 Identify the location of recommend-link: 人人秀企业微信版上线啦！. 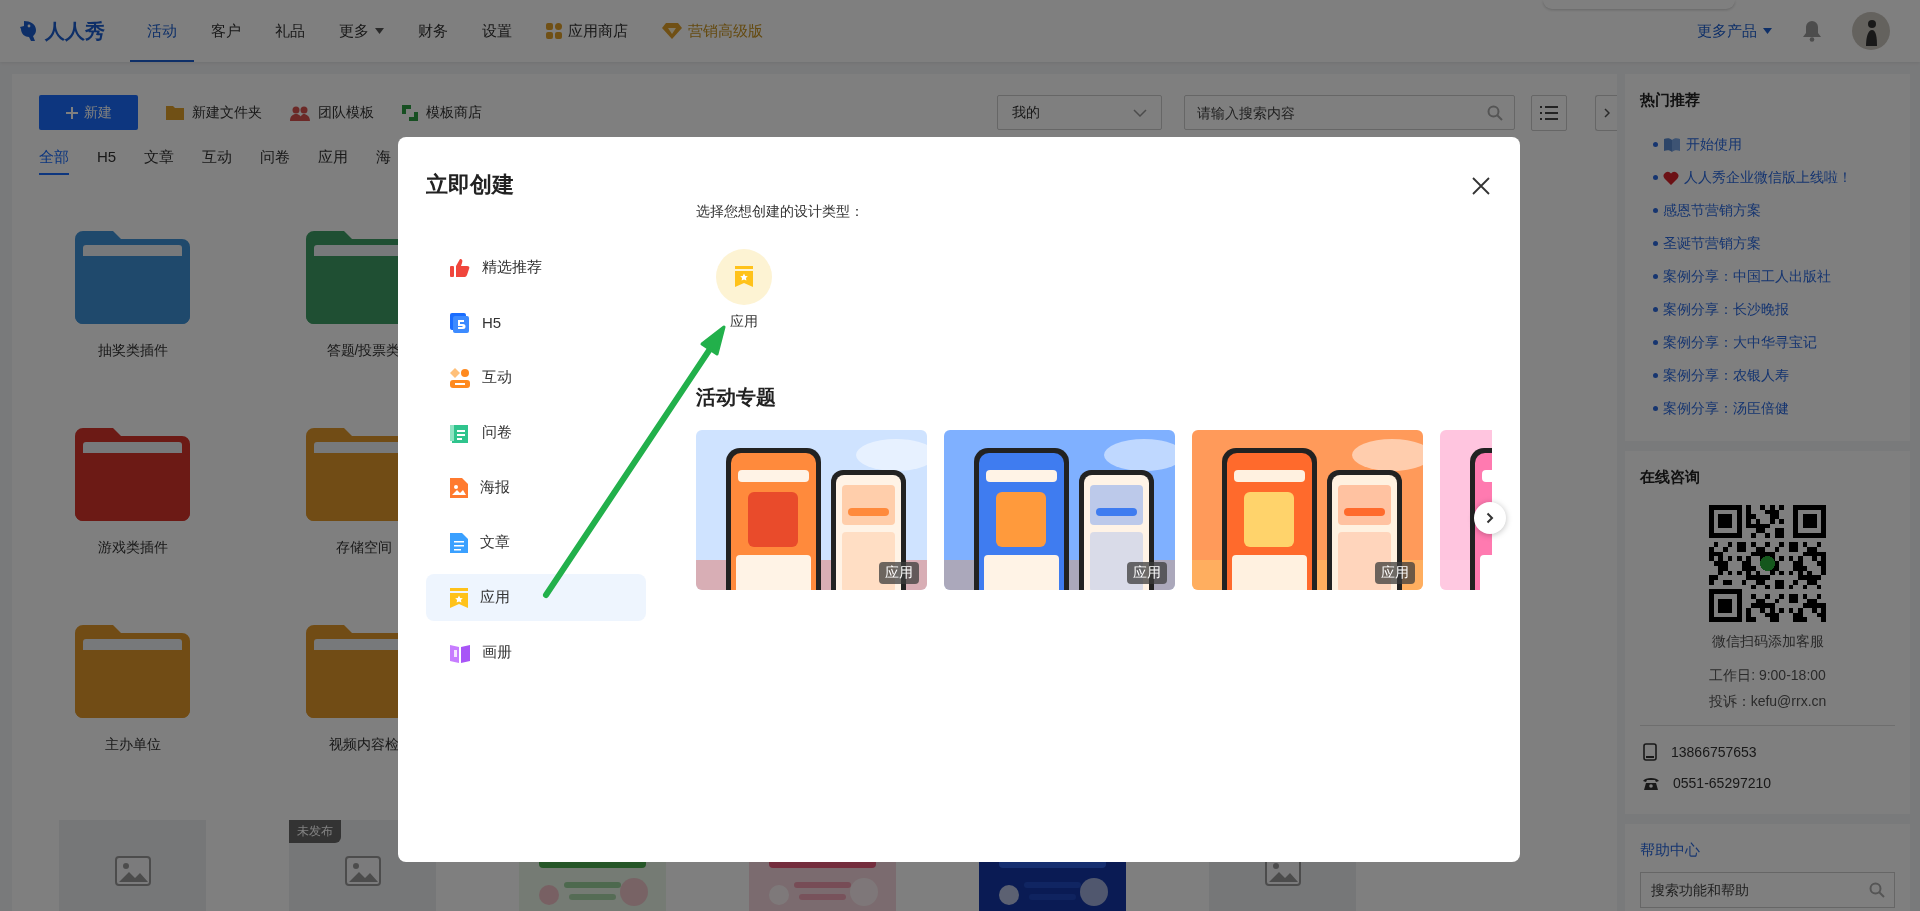
(1774, 177).